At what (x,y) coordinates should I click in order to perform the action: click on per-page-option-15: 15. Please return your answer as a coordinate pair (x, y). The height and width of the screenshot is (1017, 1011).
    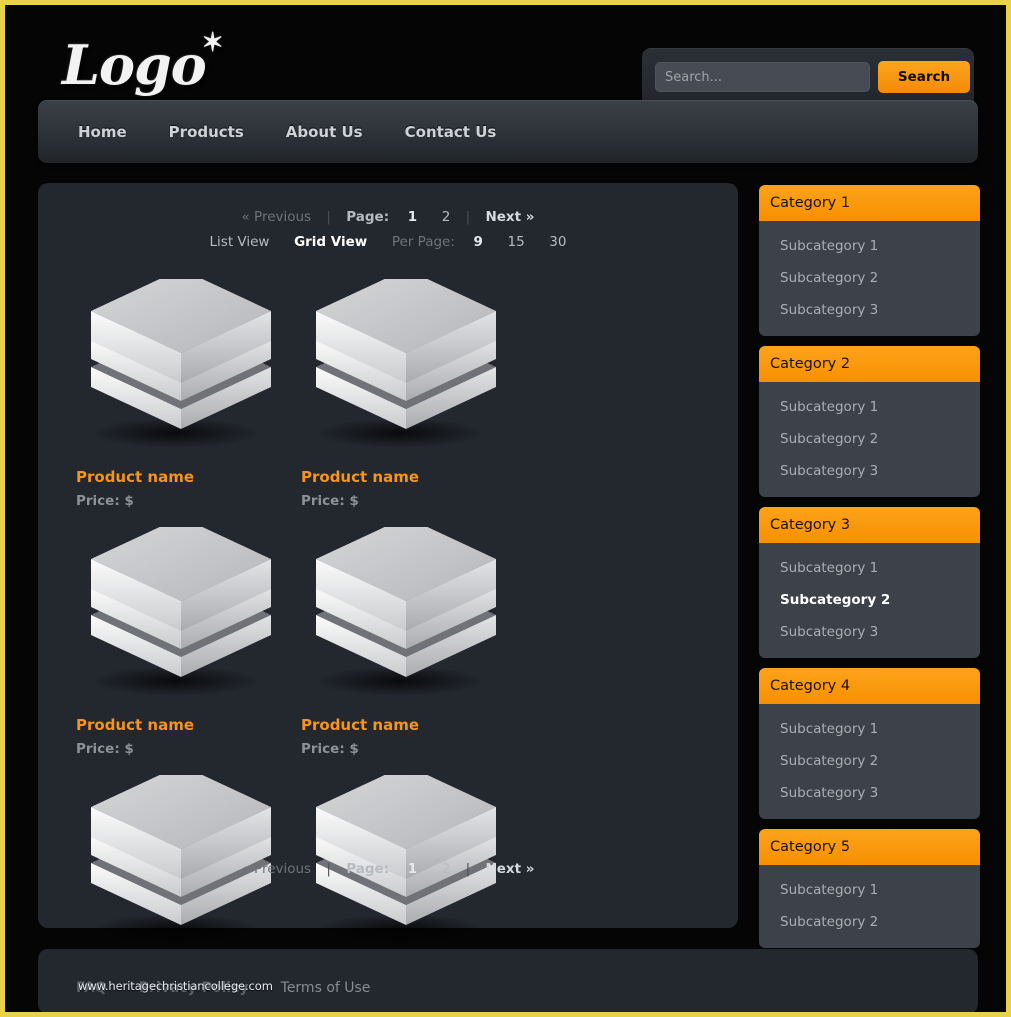
    Looking at the image, I should click on (516, 242).